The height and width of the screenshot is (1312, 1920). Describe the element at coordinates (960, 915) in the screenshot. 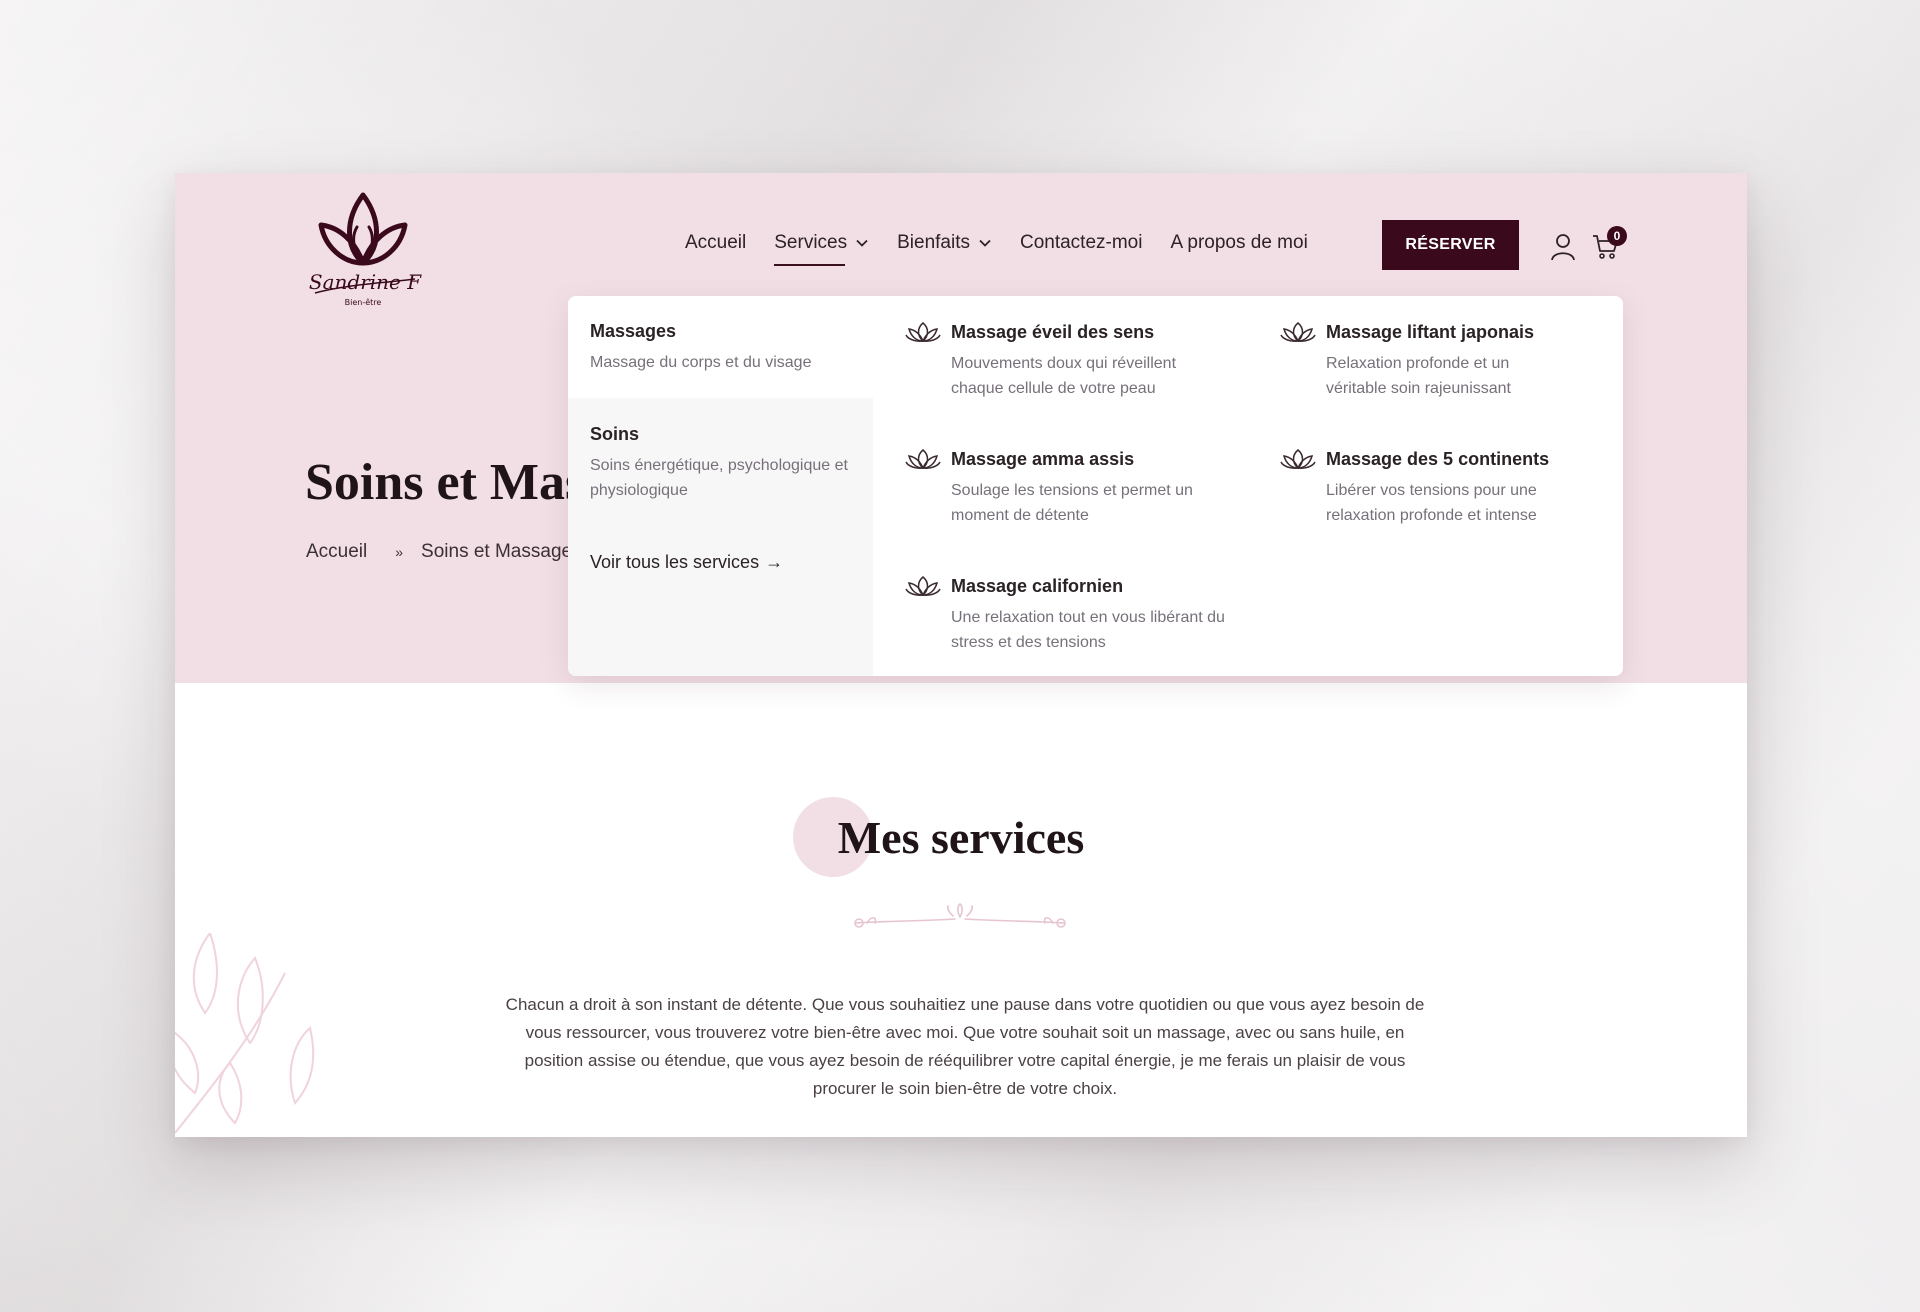

I see `ornament-divider-icon` at that location.